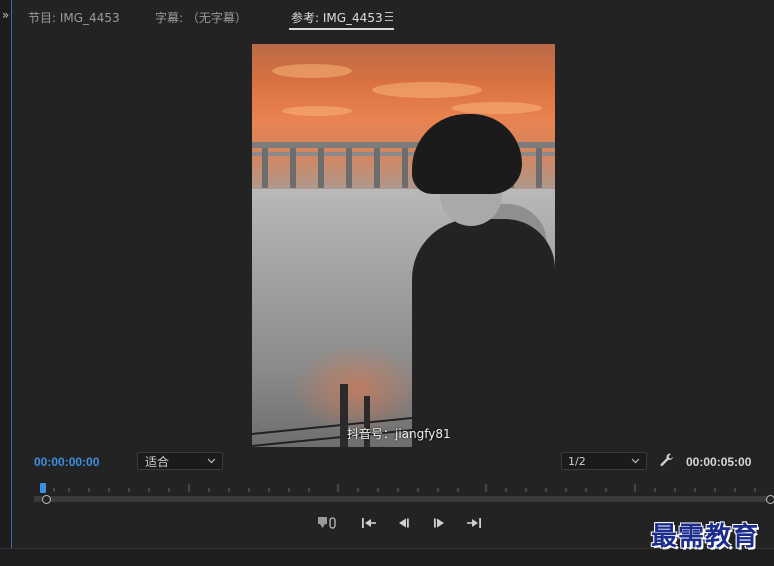 The width and height of the screenshot is (774, 566). I want to click on step-forward-icon, so click(439, 523).